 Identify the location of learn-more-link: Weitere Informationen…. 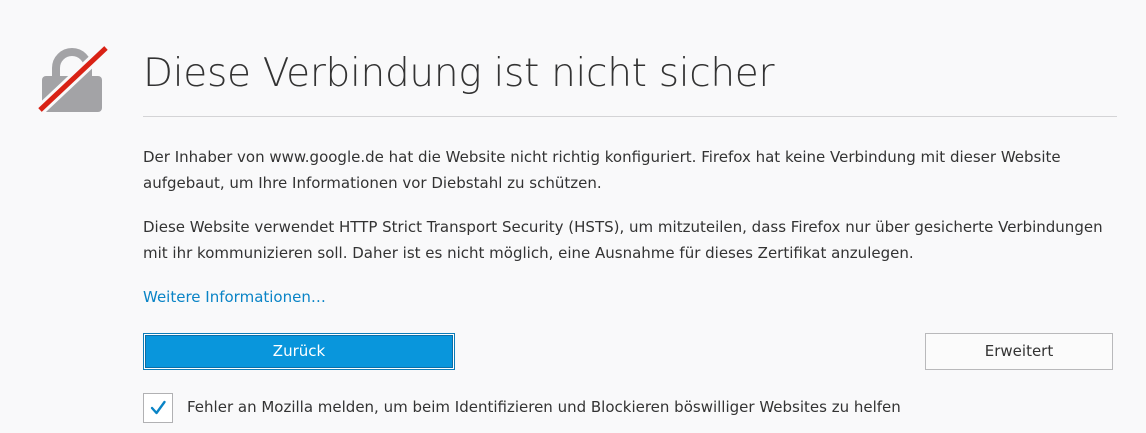
(234, 297).